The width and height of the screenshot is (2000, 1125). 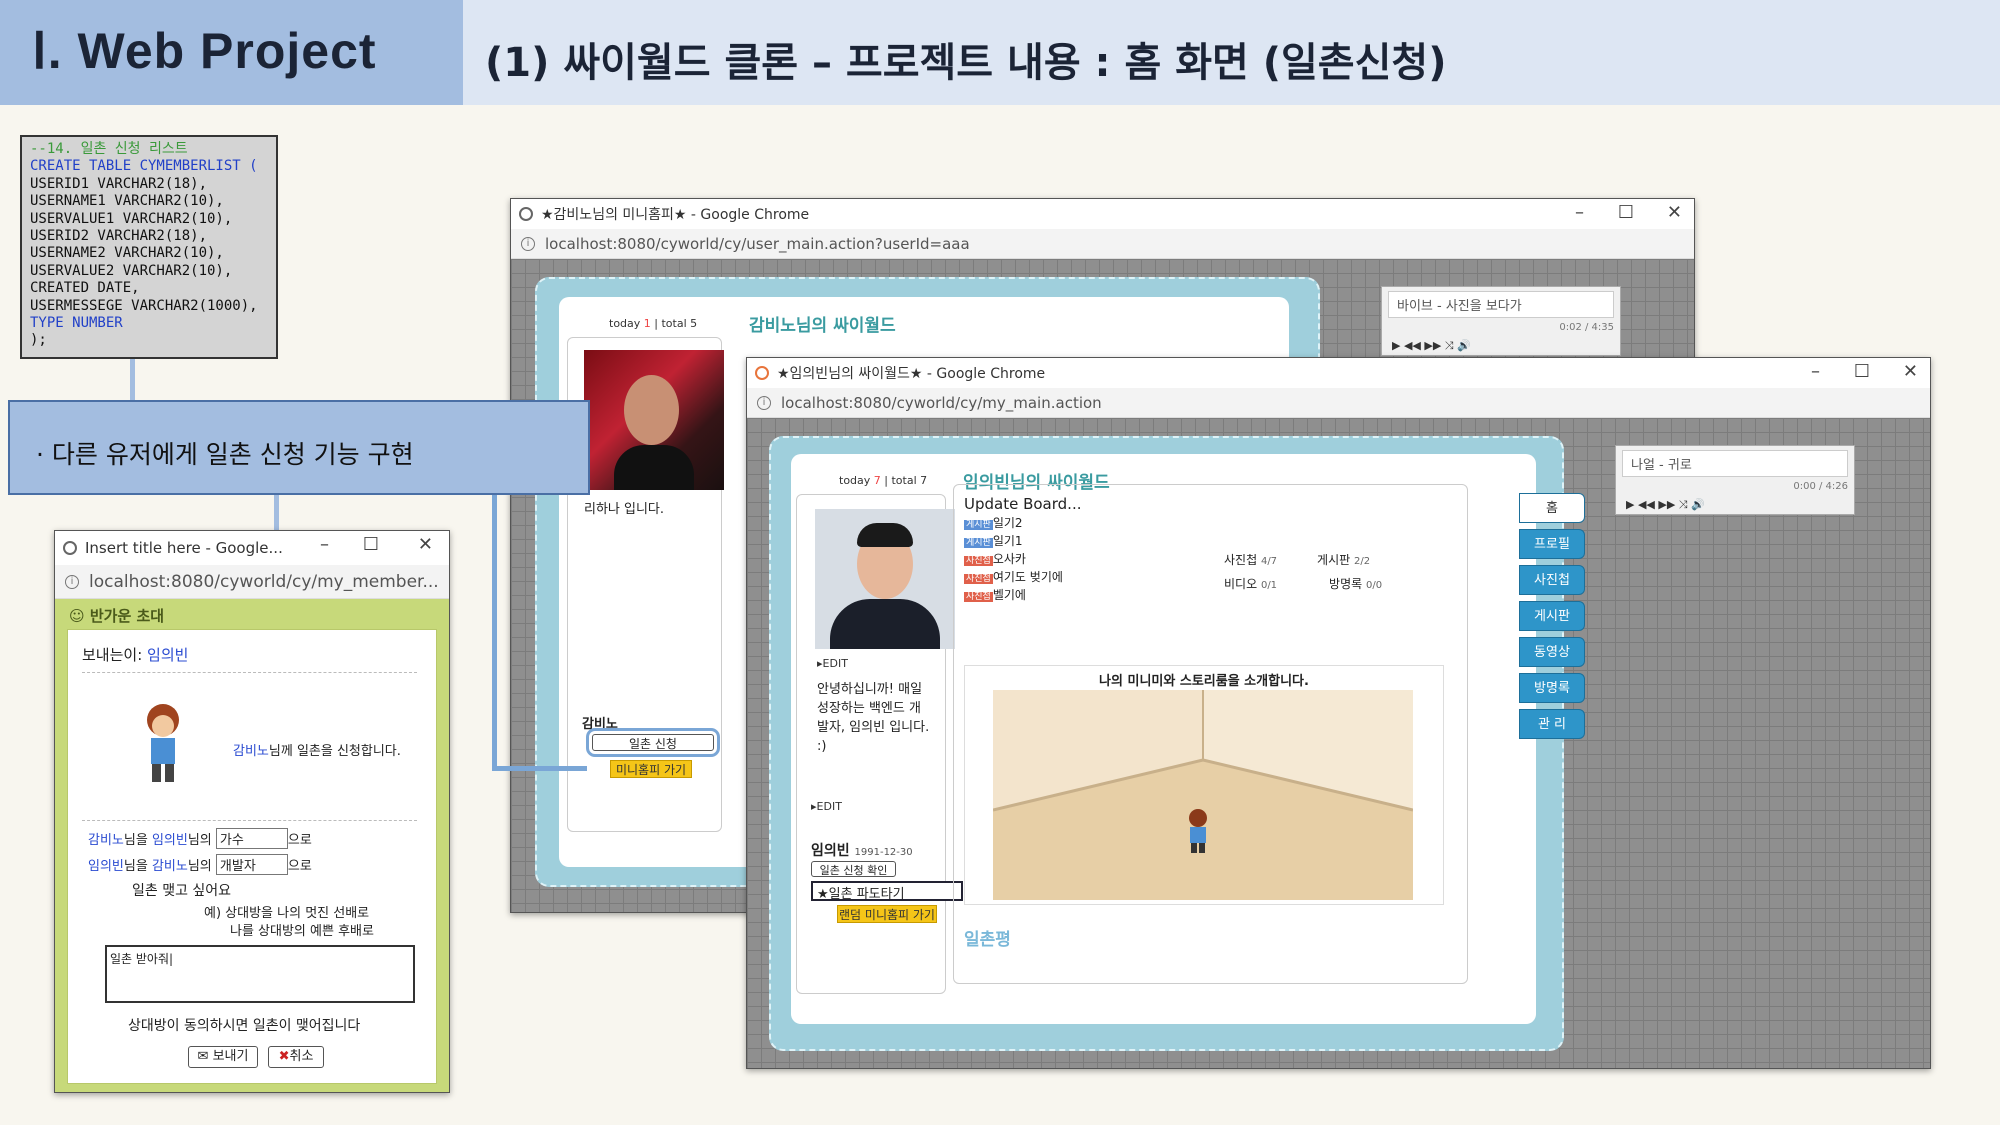 What do you see at coordinates (887, 891) in the screenshot?
I see `ilchon-surf-select: ★일촌 파도타기` at bounding box center [887, 891].